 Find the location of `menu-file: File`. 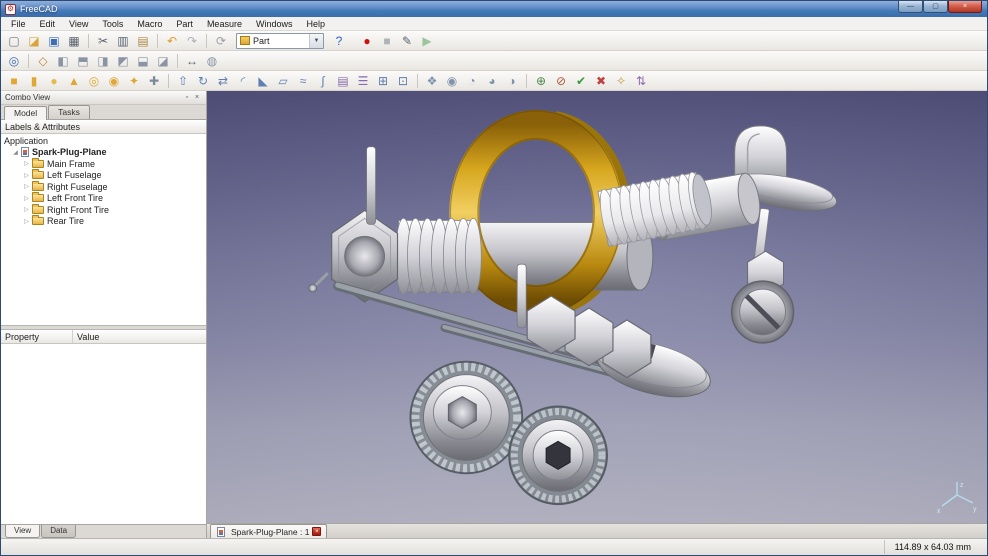

menu-file: File is located at coordinates (18, 24).